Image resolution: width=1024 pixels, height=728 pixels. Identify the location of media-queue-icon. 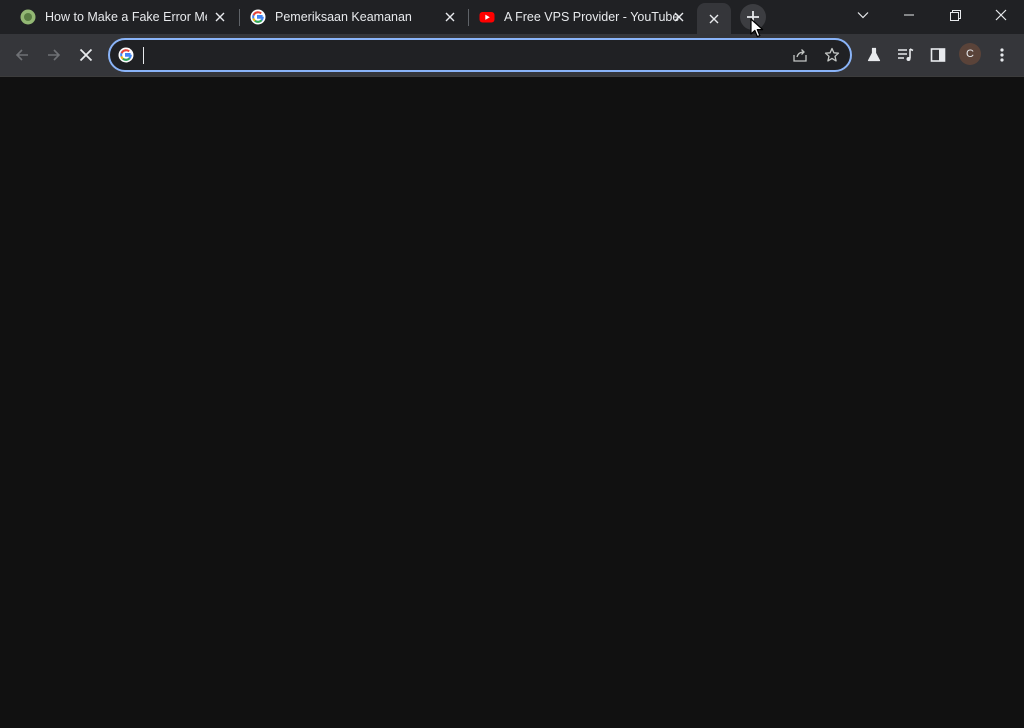
(906, 54).